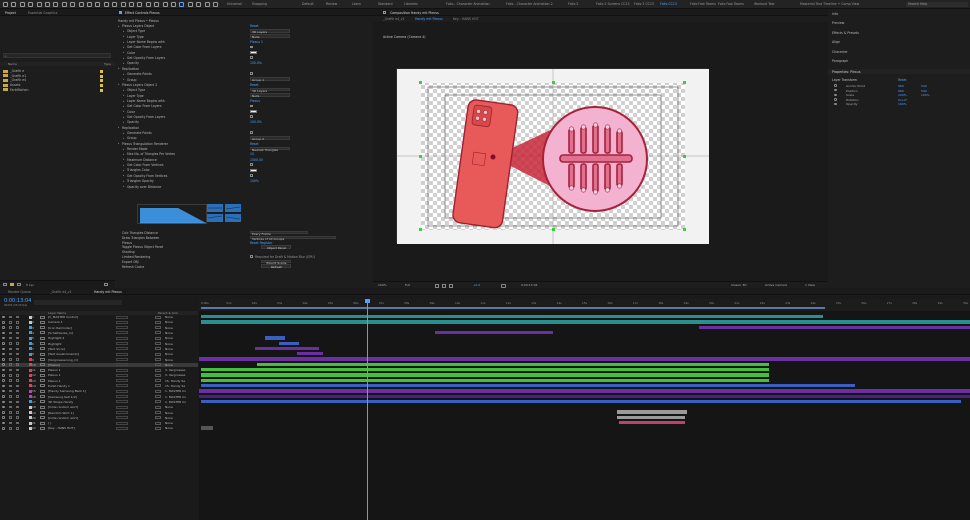  Describe the element at coordinates (99, 364) in the screenshot. I see `layer-row: 10 [Plexus] None` at that location.